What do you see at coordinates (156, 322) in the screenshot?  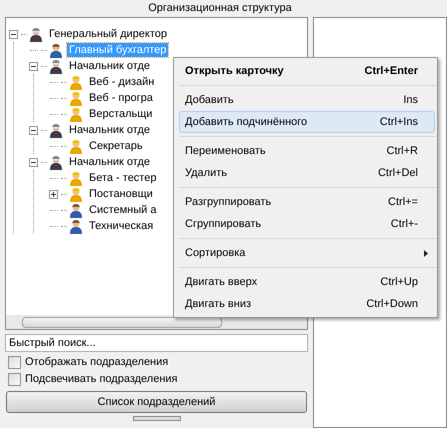 I see `horizontal-scrollbar` at bounding box center [156, 322].